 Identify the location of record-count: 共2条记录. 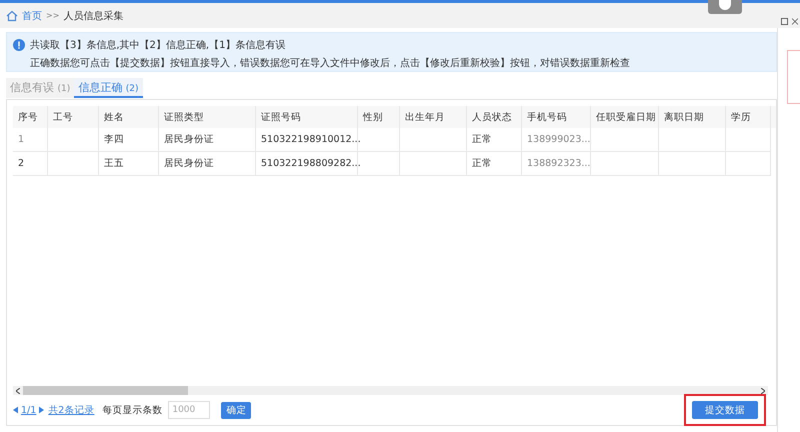
(71, 410).